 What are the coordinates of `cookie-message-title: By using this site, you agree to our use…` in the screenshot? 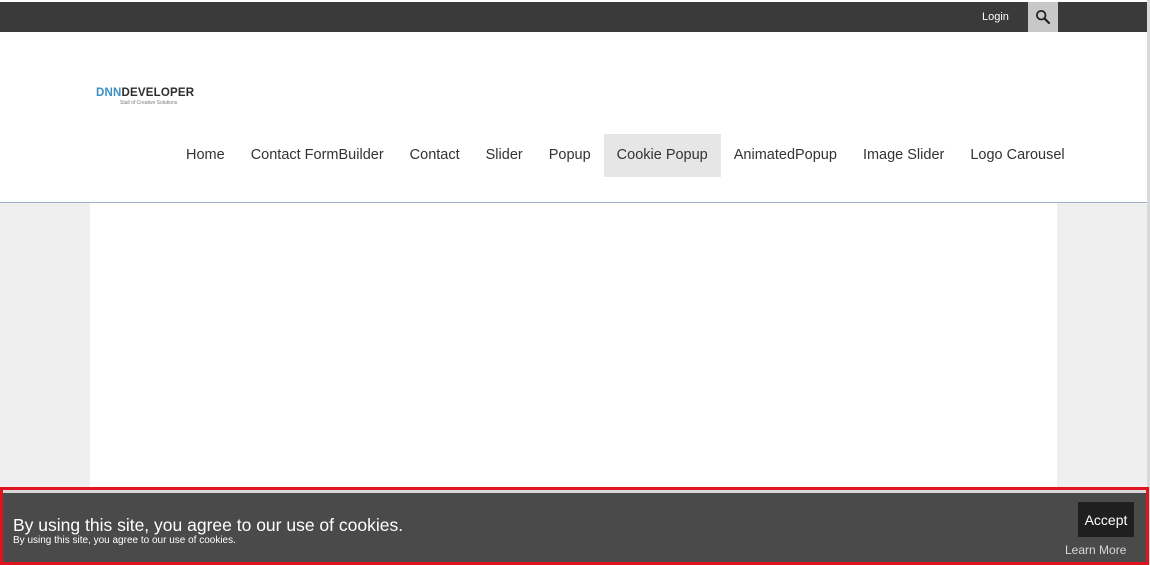 It's located at (208, 525).